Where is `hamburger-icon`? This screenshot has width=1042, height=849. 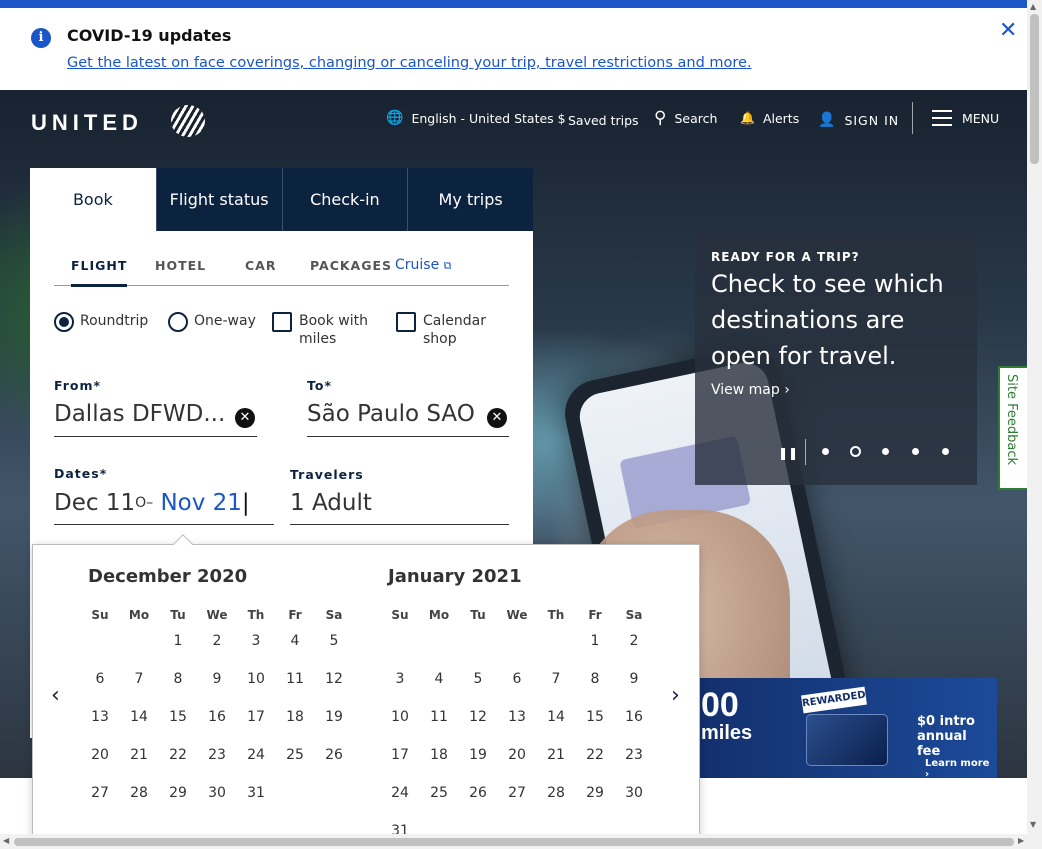
hamburger-icon is located at coordinates (942, 118).